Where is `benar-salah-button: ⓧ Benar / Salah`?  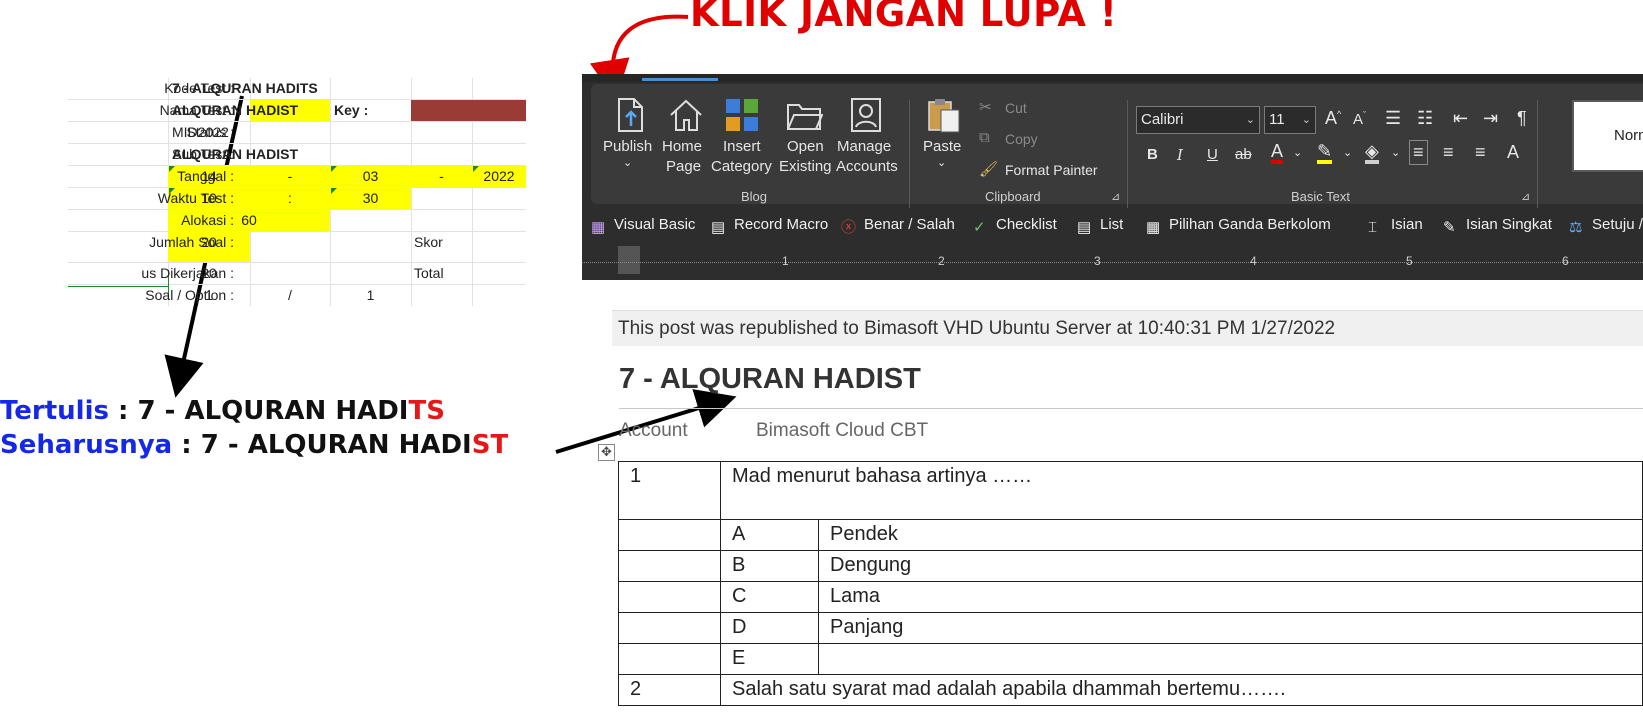
benar-salah-button: ⓧ Benar / Salah is located at coordinates (898, 226).